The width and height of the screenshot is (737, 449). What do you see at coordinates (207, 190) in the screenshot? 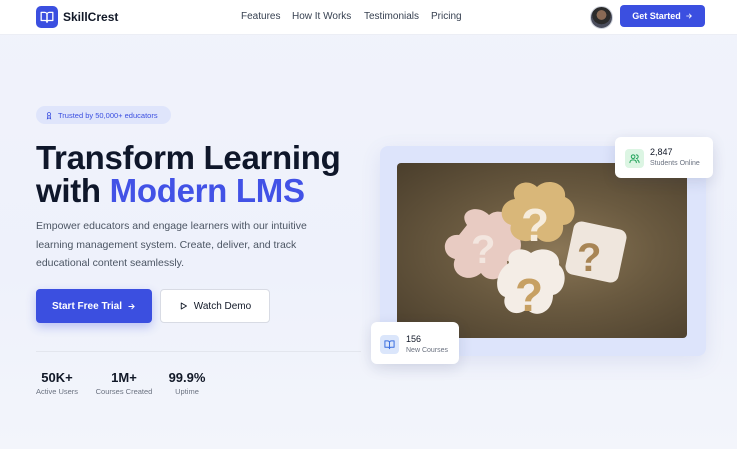
I see `hero-title-accent: Modern LMS` at bounding box center [207, 190].